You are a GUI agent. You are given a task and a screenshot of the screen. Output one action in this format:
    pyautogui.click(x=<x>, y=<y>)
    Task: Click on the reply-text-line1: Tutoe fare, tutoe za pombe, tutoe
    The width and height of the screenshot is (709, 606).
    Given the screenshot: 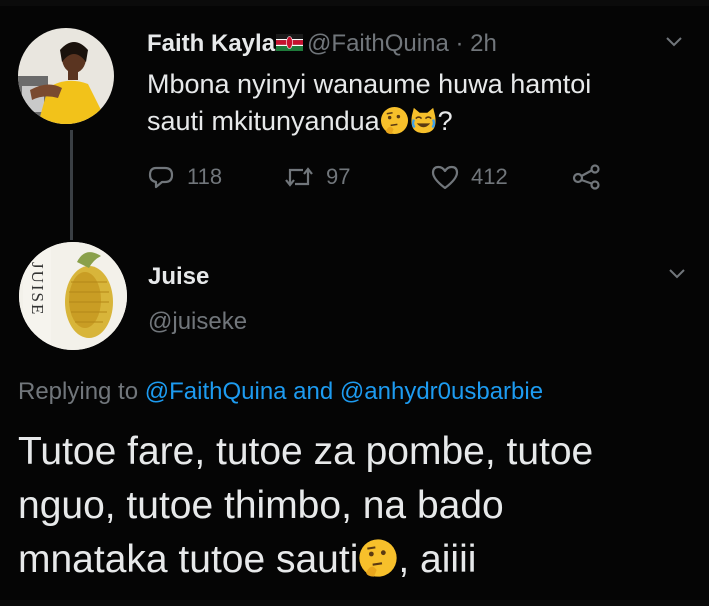 What is the action you would take?
    pyautogui.click(x=306, y=451)
    